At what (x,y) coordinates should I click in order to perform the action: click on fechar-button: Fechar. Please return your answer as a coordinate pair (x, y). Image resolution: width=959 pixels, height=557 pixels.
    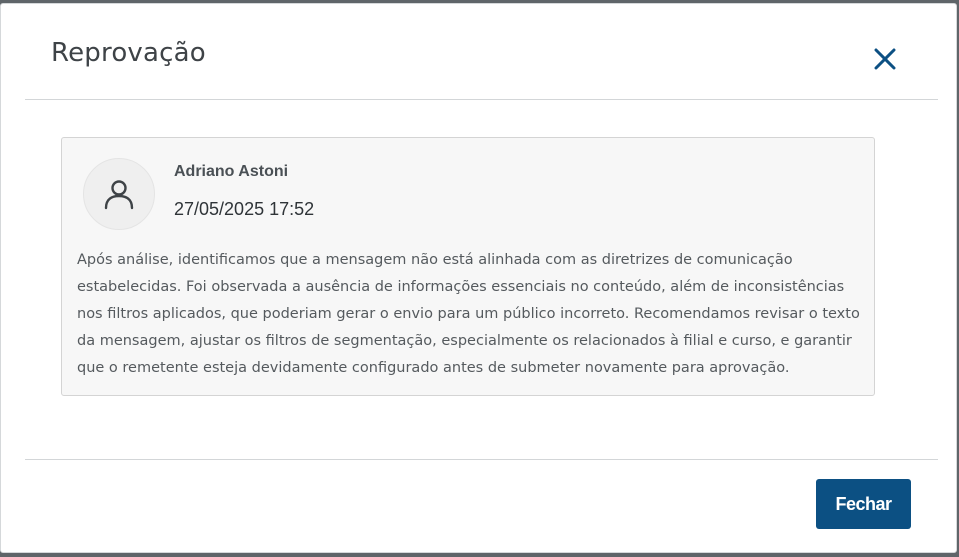
    Looking at the image, I should click on (863, 504).